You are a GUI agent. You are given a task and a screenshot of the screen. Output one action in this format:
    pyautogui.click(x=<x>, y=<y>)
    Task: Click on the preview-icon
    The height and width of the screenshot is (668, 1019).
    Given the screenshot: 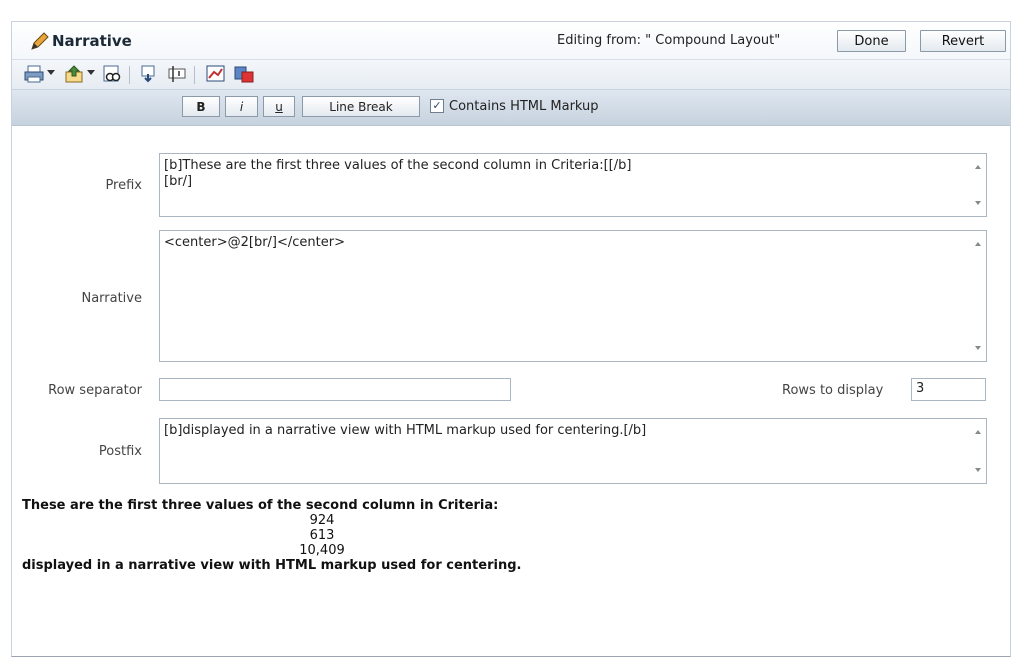 What is the action you would take?
    pyautogui.click(x=112, y=74)
    